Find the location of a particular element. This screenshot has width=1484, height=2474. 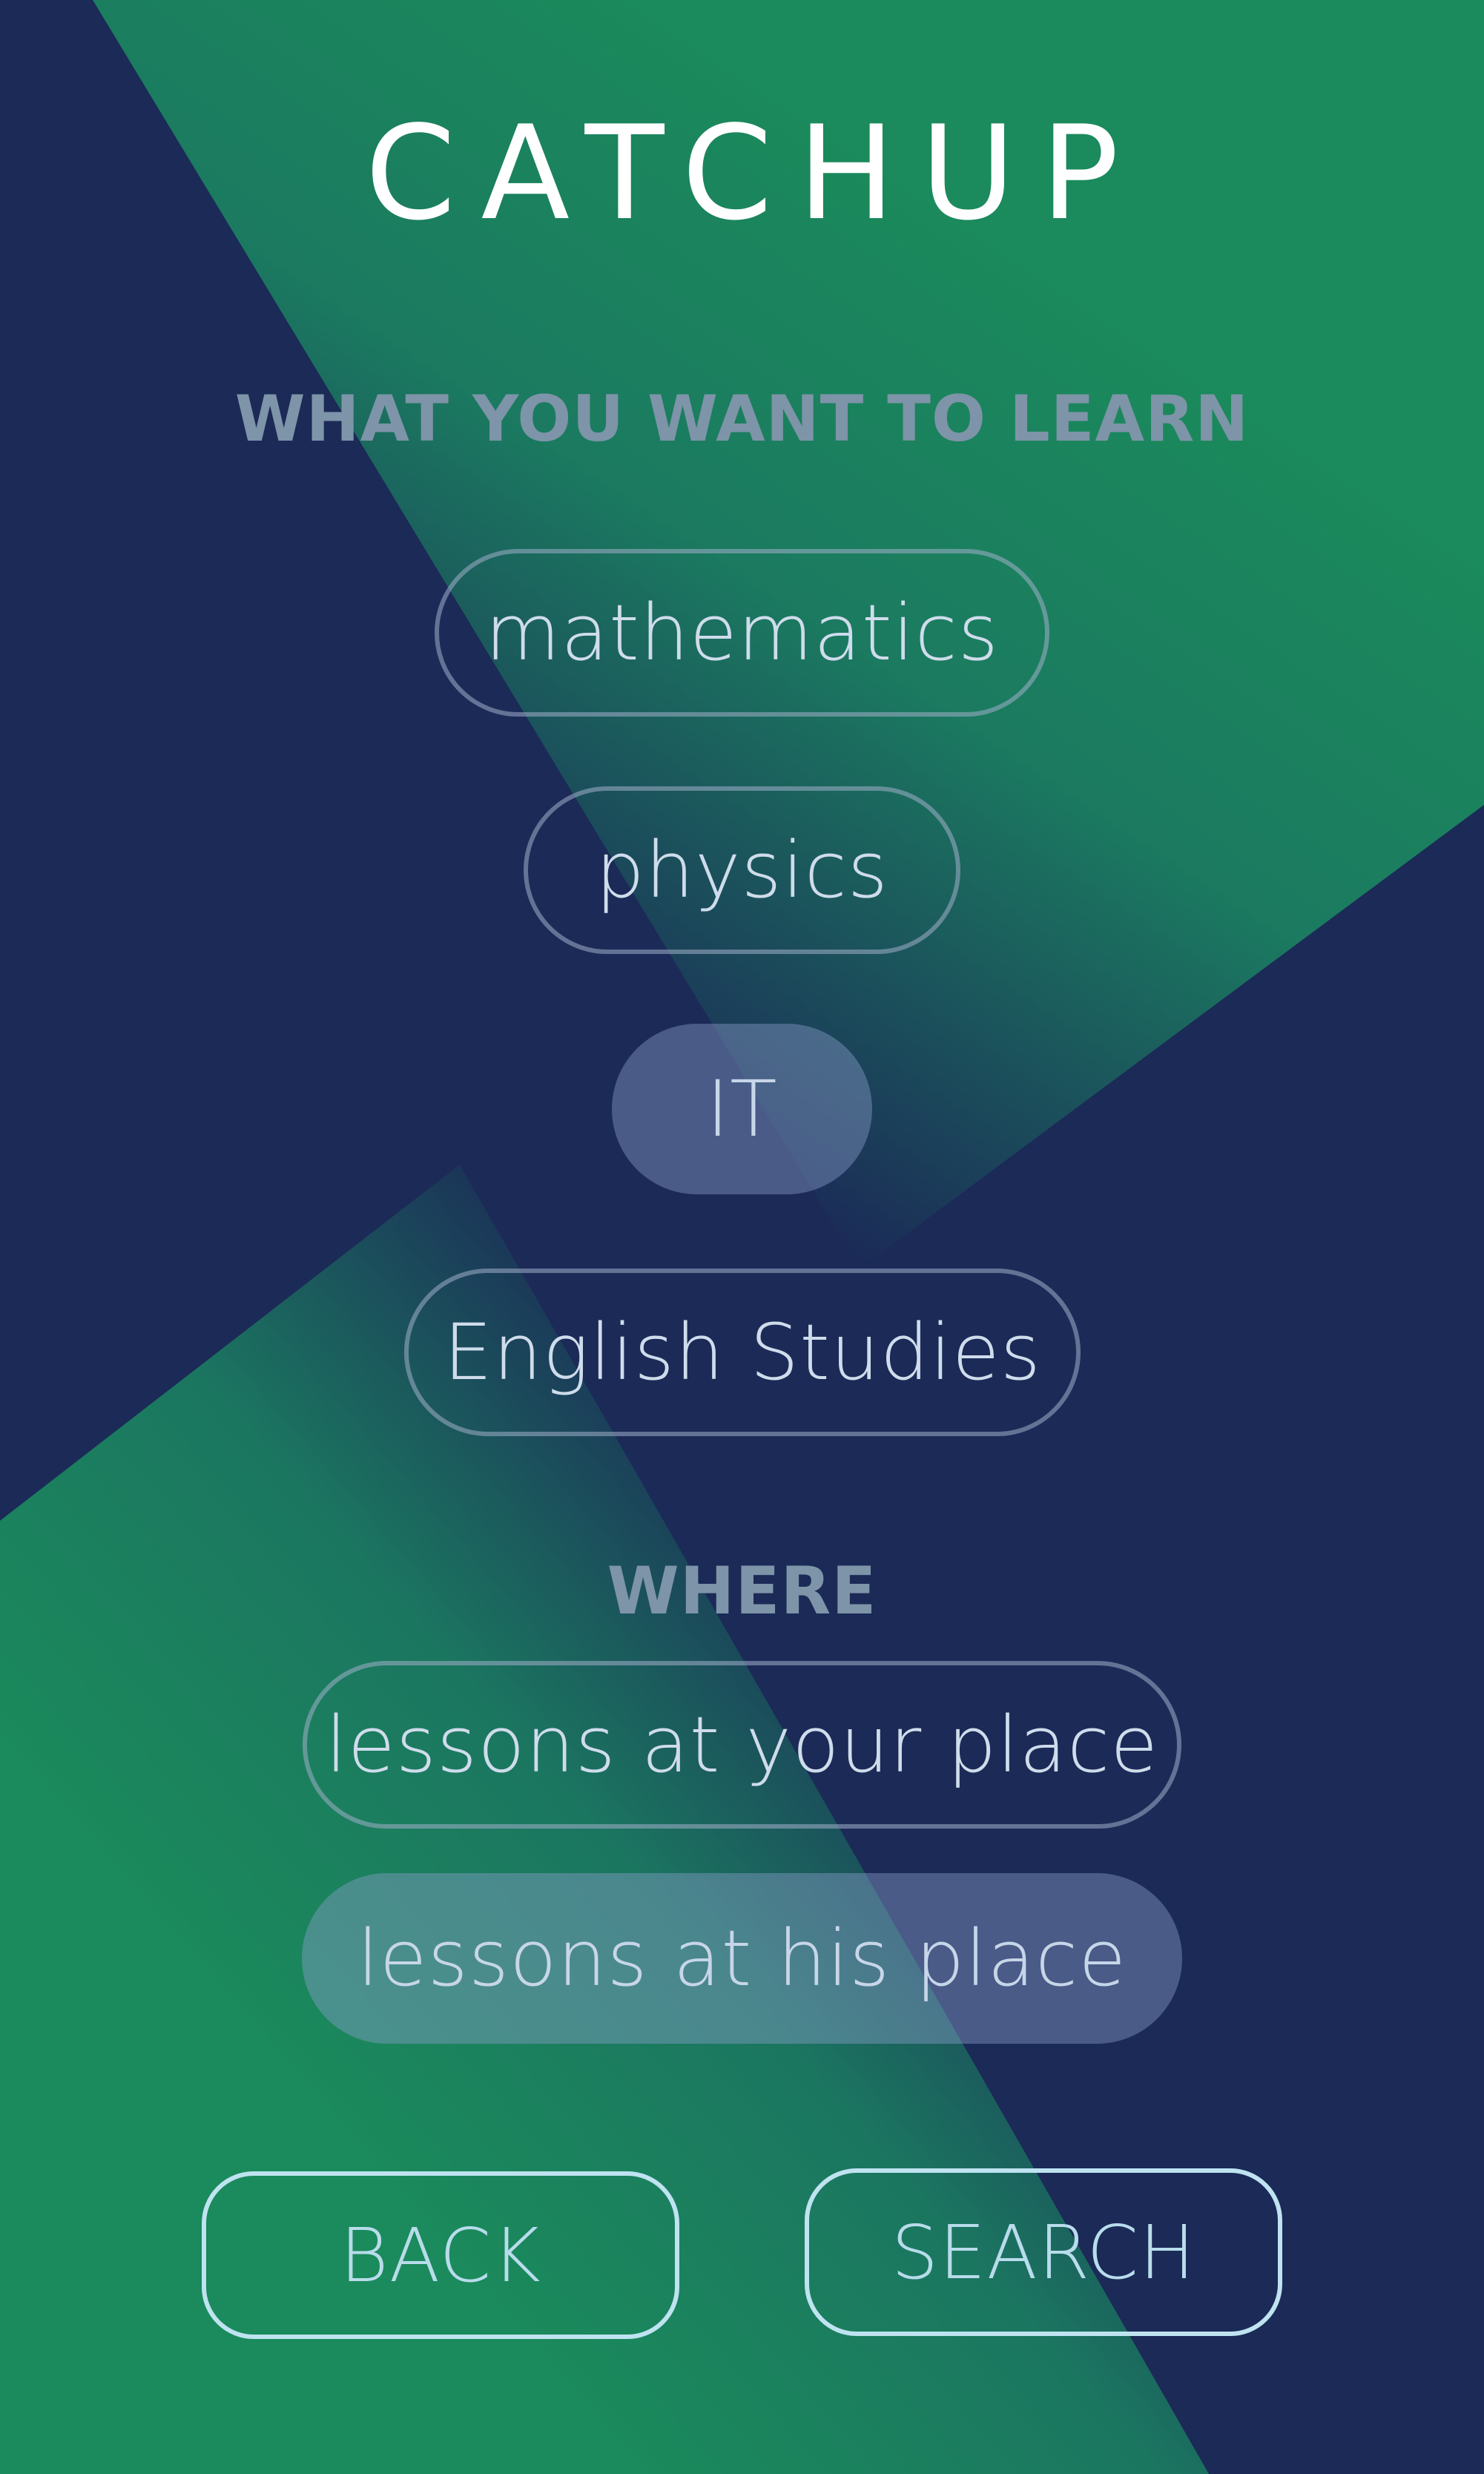

location-option-your-place: lessons at your place is located at coordinates (742, 1745).